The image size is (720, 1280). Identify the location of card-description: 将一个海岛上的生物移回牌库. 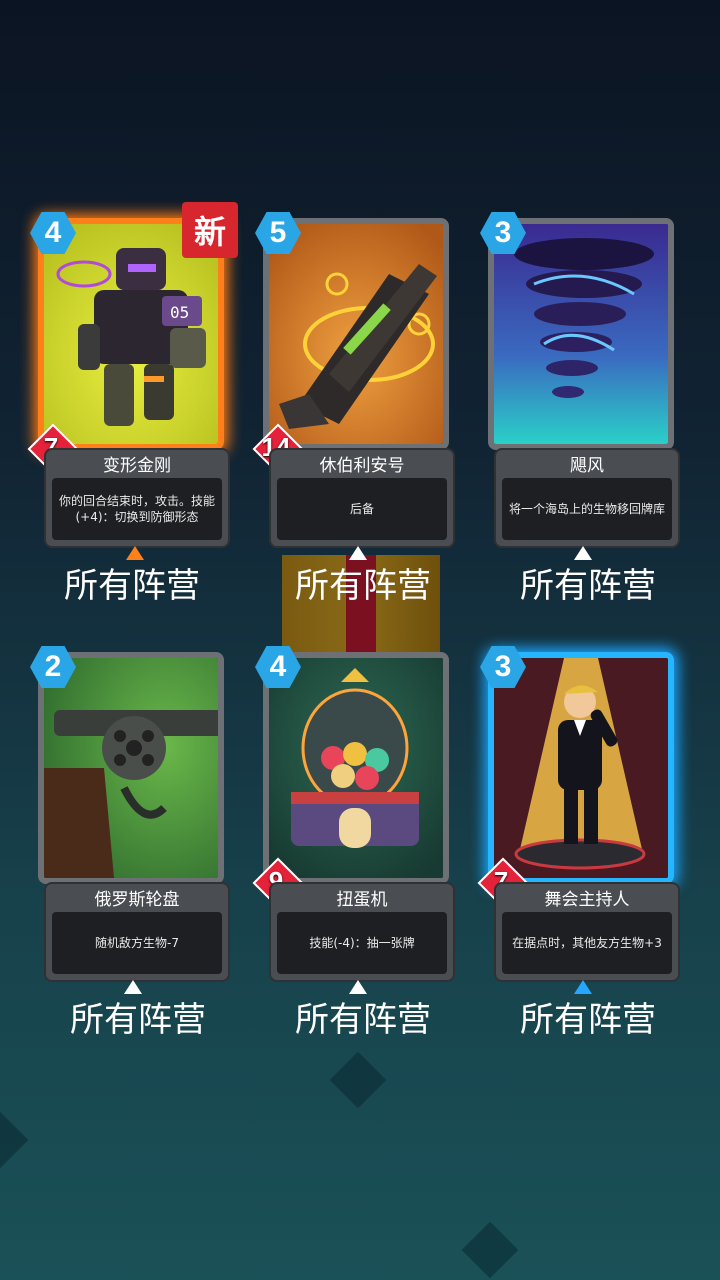
(587, 509).